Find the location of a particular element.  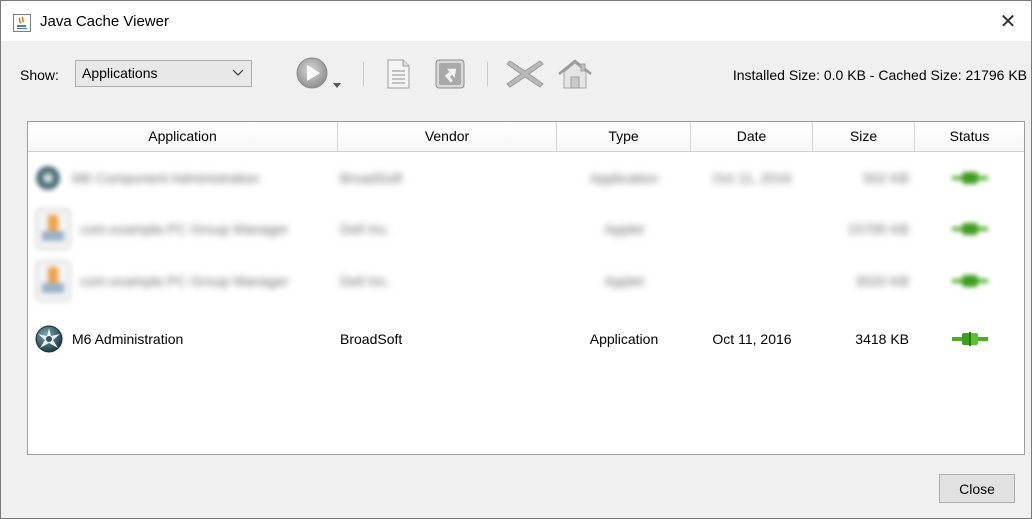

window-title: Java Cache Viewer is located at coordinates (104, 21).